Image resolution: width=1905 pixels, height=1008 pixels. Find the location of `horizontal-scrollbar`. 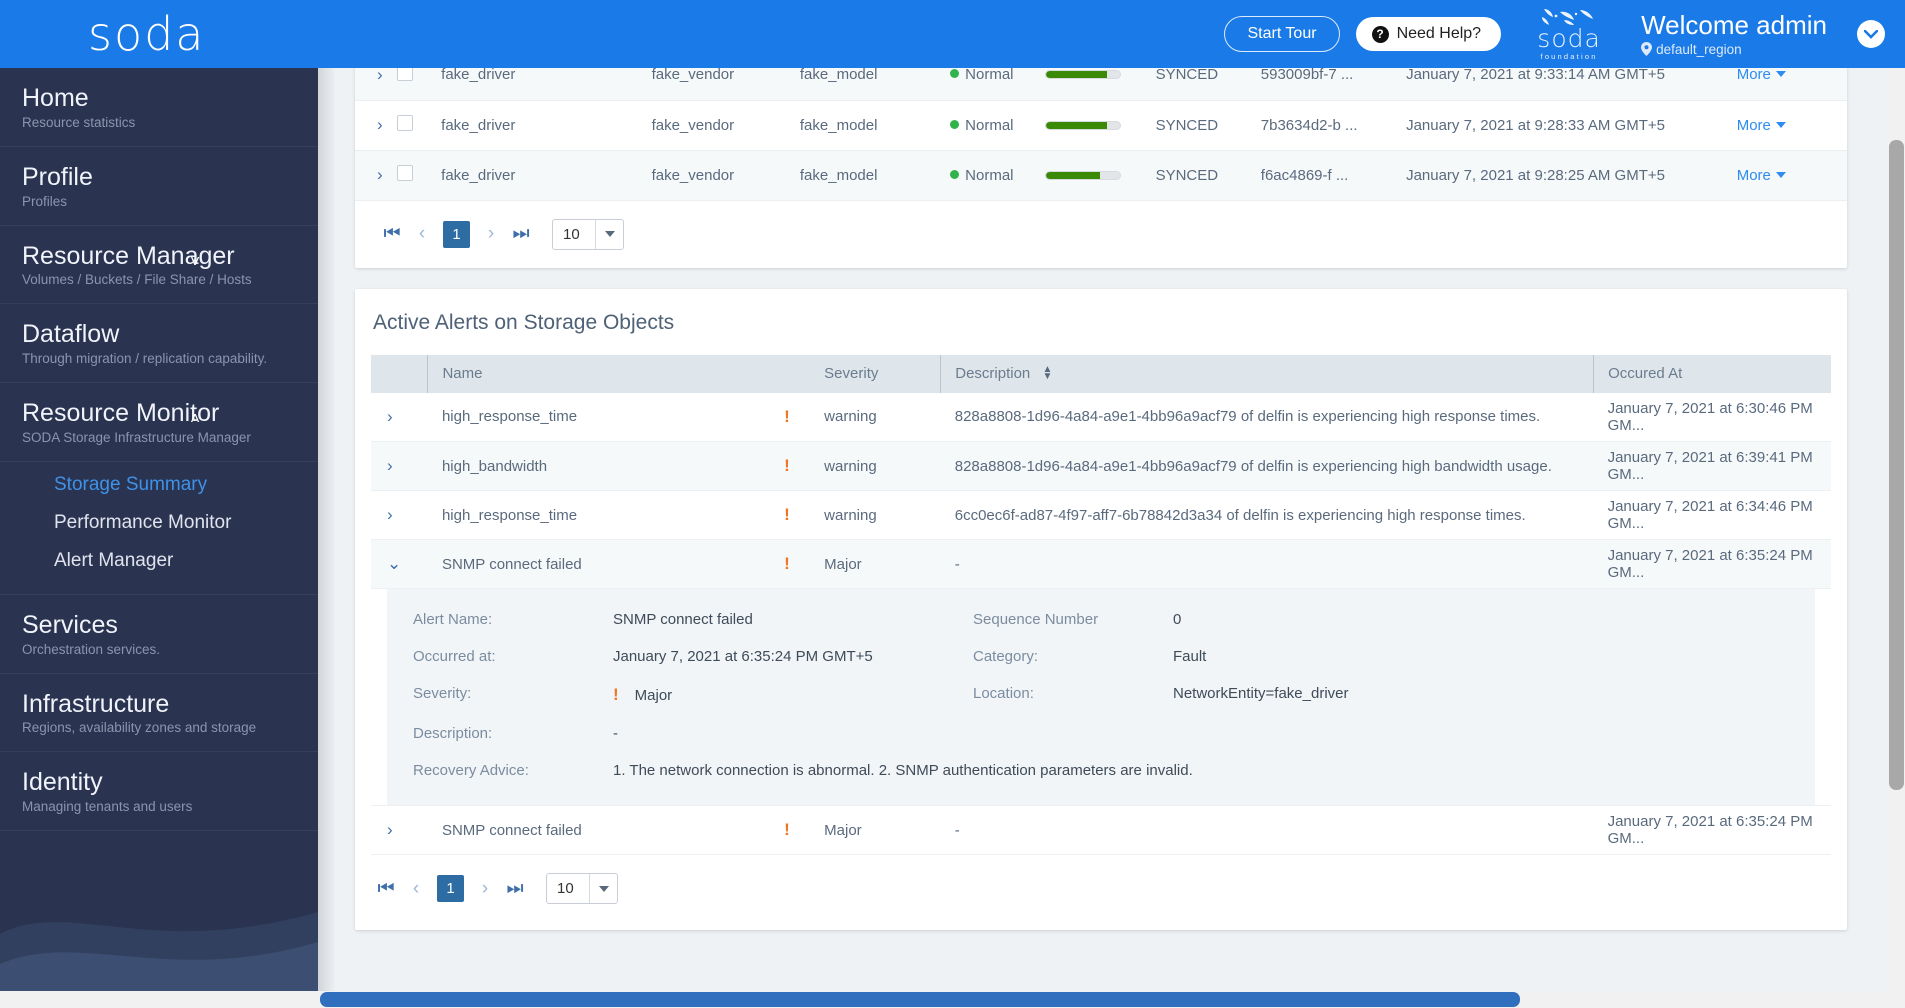

horizontal-scrollbar is located at coordinates (952, 999).